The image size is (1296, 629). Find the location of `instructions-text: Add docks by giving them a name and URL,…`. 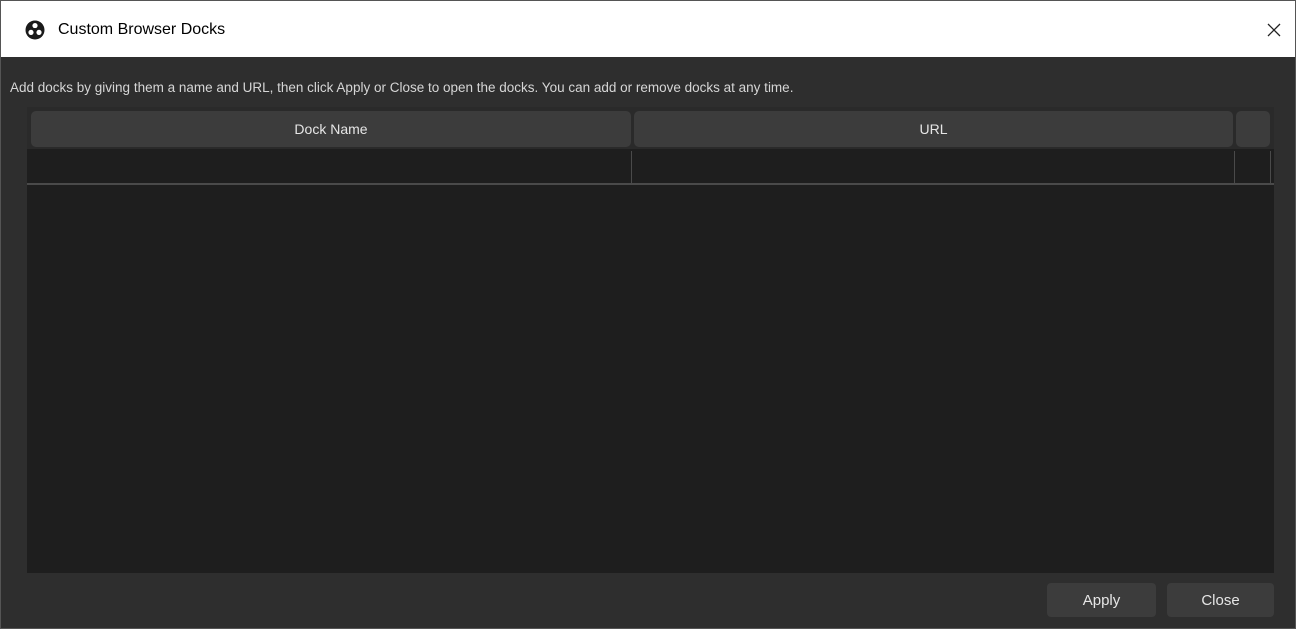

instructions-text: Add docks by giving them a name and URL,… is located at coordinates (402, 87).